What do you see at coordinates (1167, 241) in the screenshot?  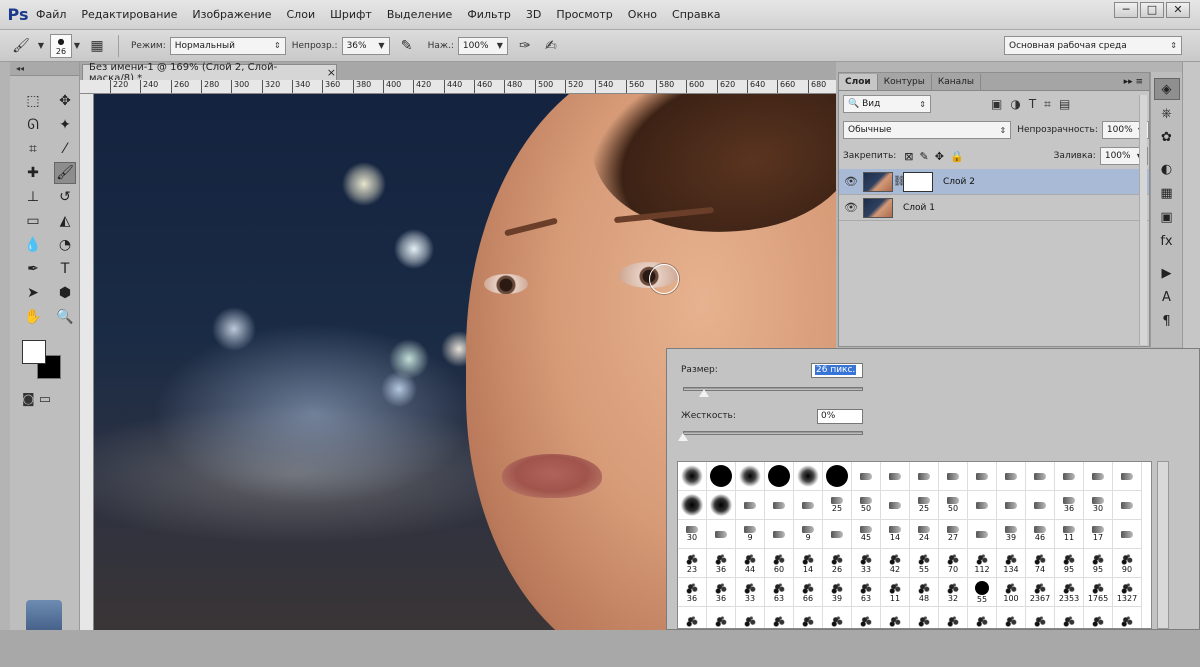 I see `fx-panel-icon: fx` at bounding box center [1167, 241].